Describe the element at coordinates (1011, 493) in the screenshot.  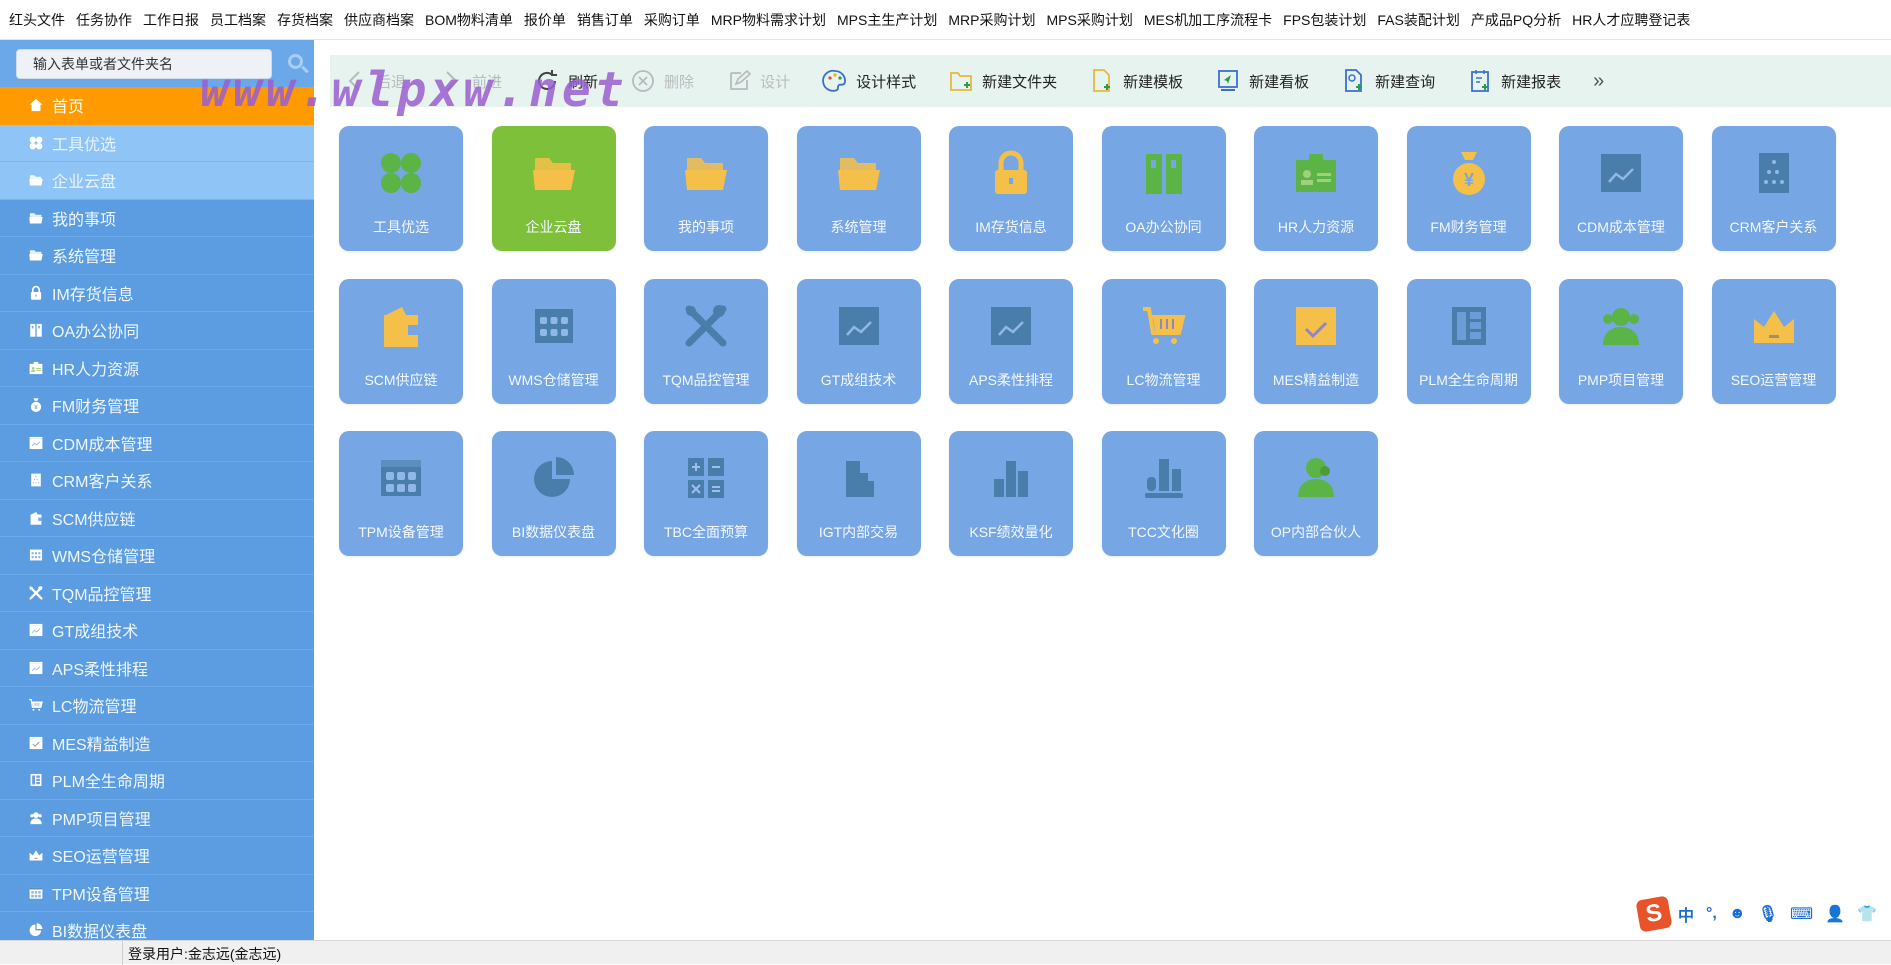
I see `module-tile: KSF绩效量化` at that location.